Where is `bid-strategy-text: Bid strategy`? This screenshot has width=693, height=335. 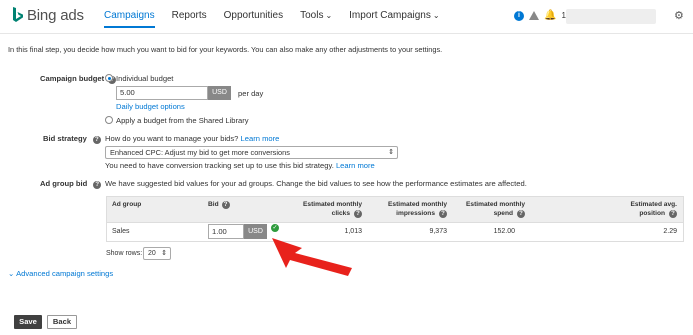
bid-strategy-text: Bid strategy is located at coordinates (65, 138).